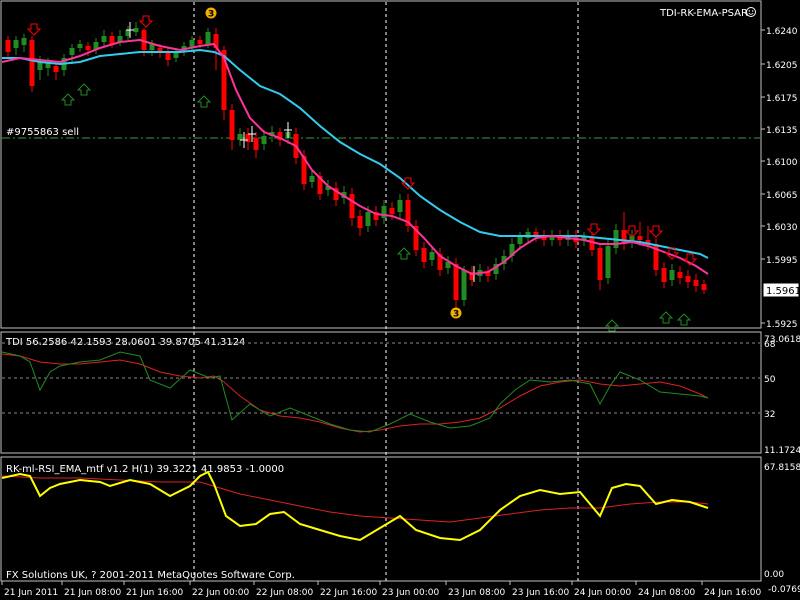  I want to click on smiley-mouth, so click(751, 13).